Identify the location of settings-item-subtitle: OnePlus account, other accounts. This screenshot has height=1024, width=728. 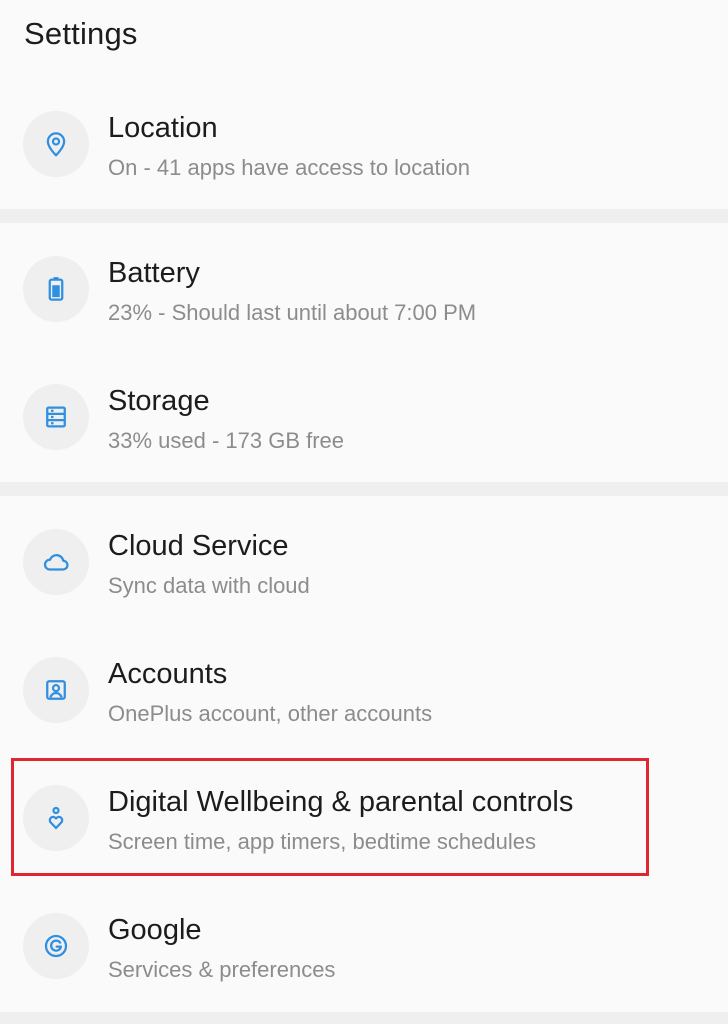
(270, 713).